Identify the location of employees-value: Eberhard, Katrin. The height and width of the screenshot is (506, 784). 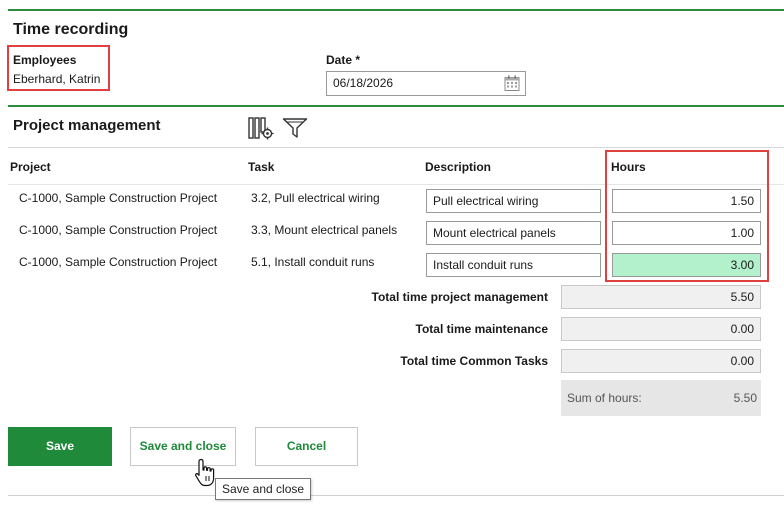
(57, 79).